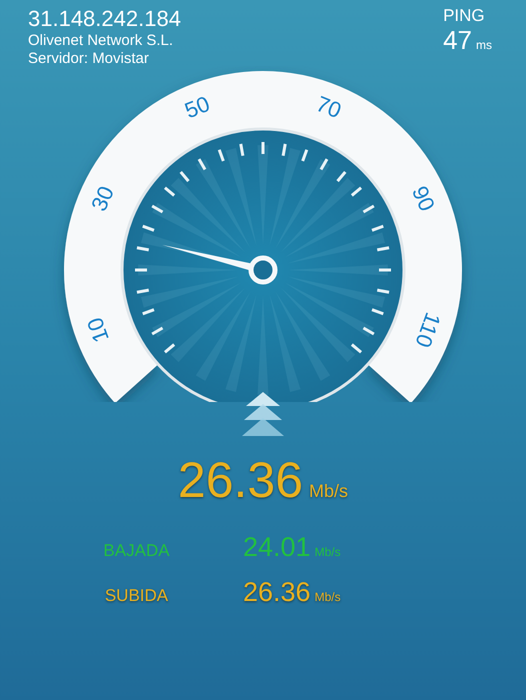 Image resolution: width=526 pixels, height=700 pixels. I want to click on ping-label: PING, so click(464, 16).